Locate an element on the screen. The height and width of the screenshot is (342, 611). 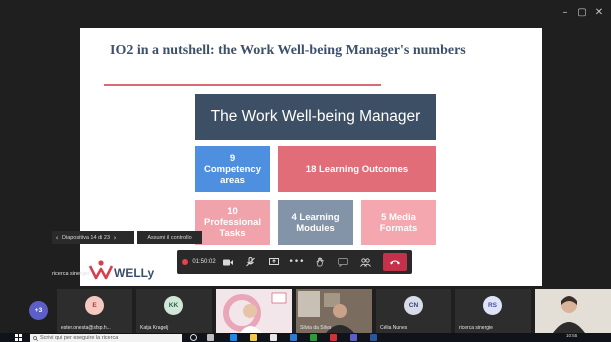
avatar: E is located at coordinates (94, 305).